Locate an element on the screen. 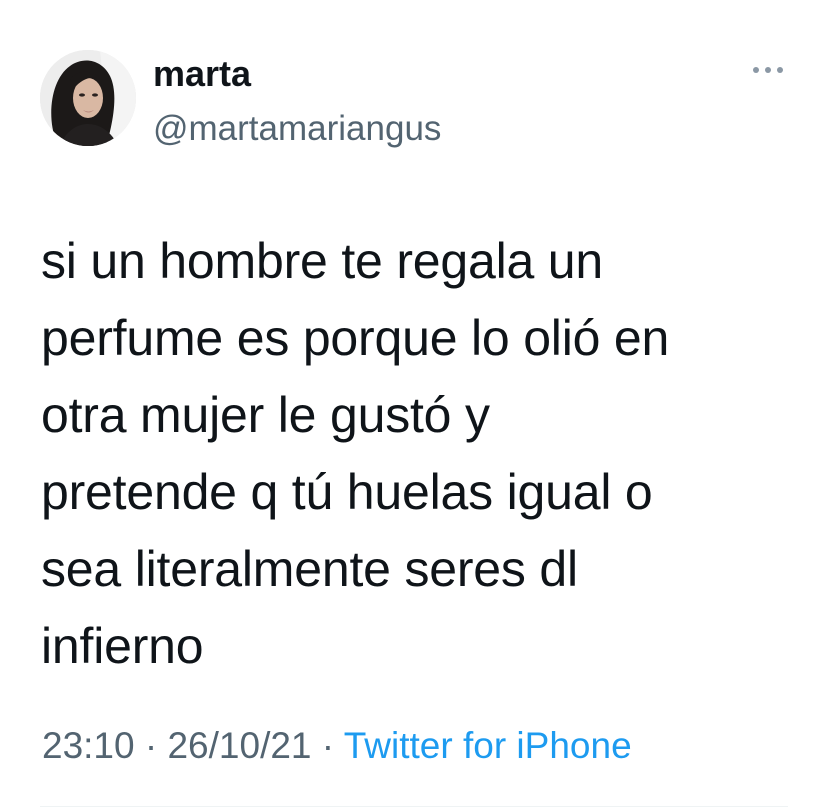  more-options-button is located at coordinates (768, 70).